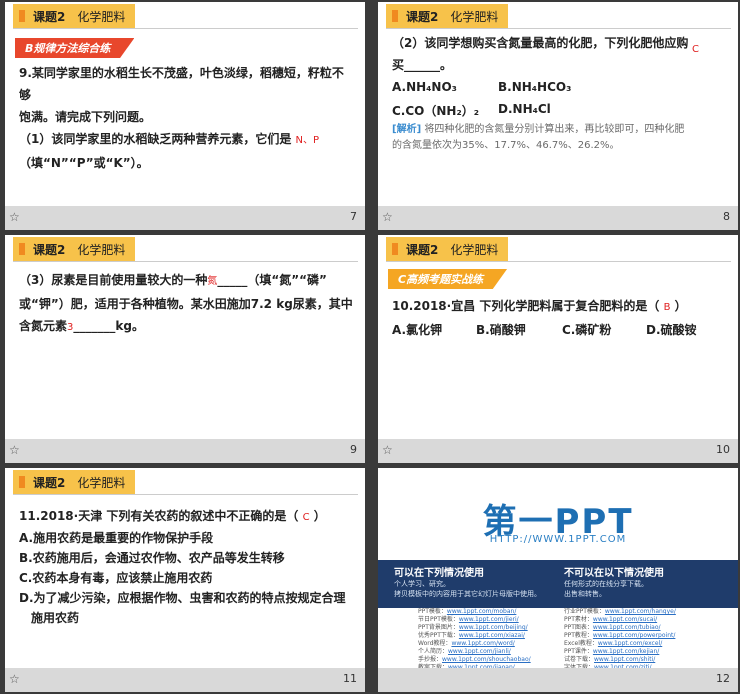  Describe the element at coordinates (272, 280) in the screenshot. I see `question-part: _____（填“氮”“磷”` at that location.